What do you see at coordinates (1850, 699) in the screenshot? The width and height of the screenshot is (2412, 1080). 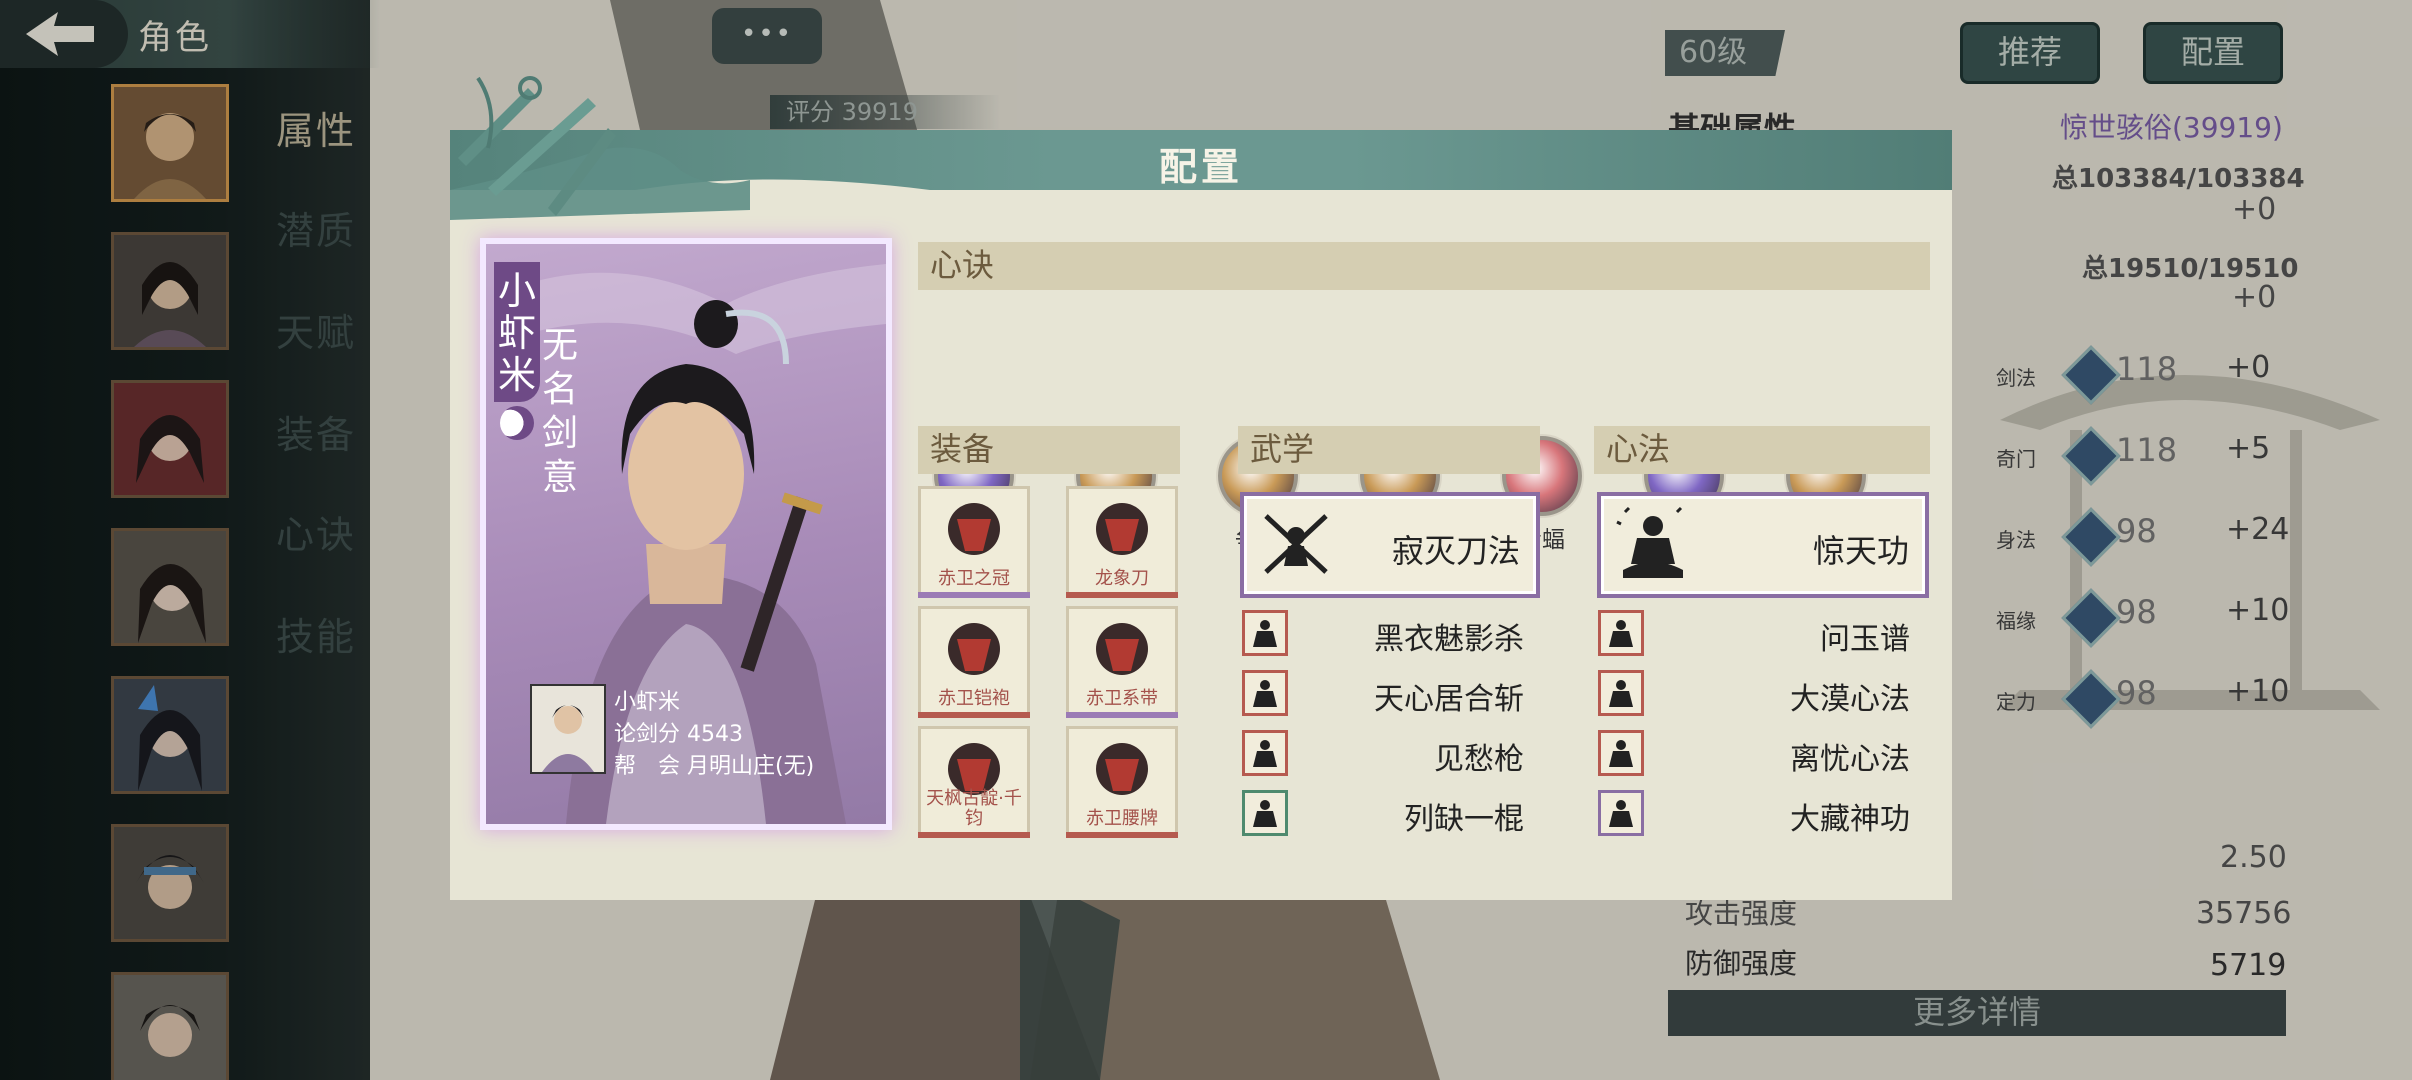 I see `skill-name: 大漠心法` at bounding box center [1850, 699].